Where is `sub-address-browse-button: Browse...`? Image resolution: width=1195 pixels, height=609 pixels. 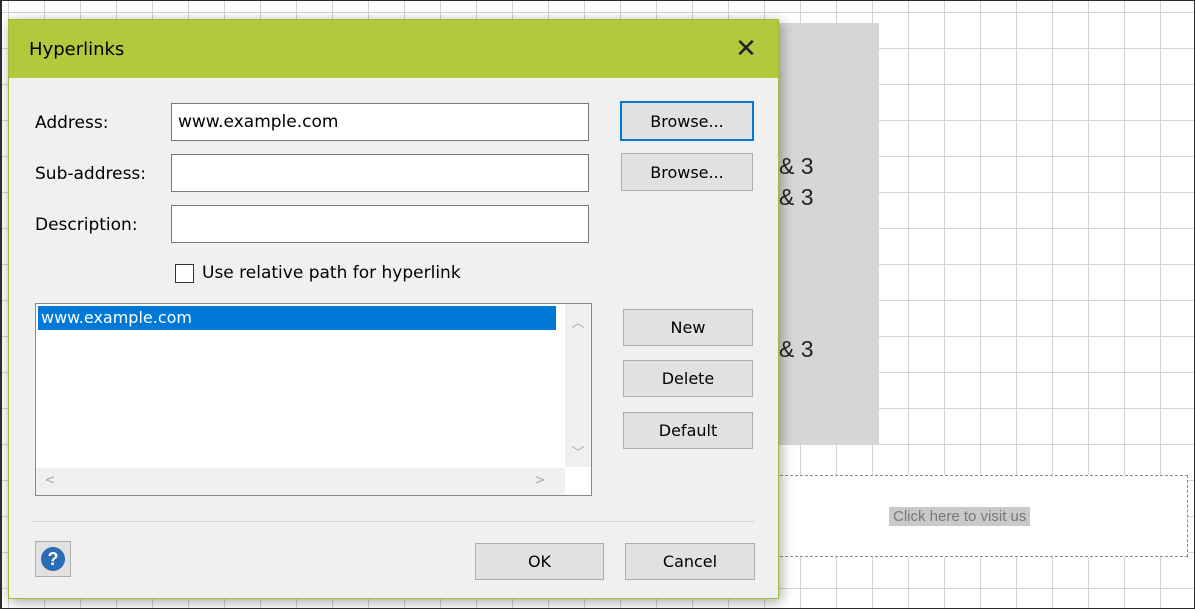 sub-address-browse-button: Browse... is located at coordinates (687, 172).